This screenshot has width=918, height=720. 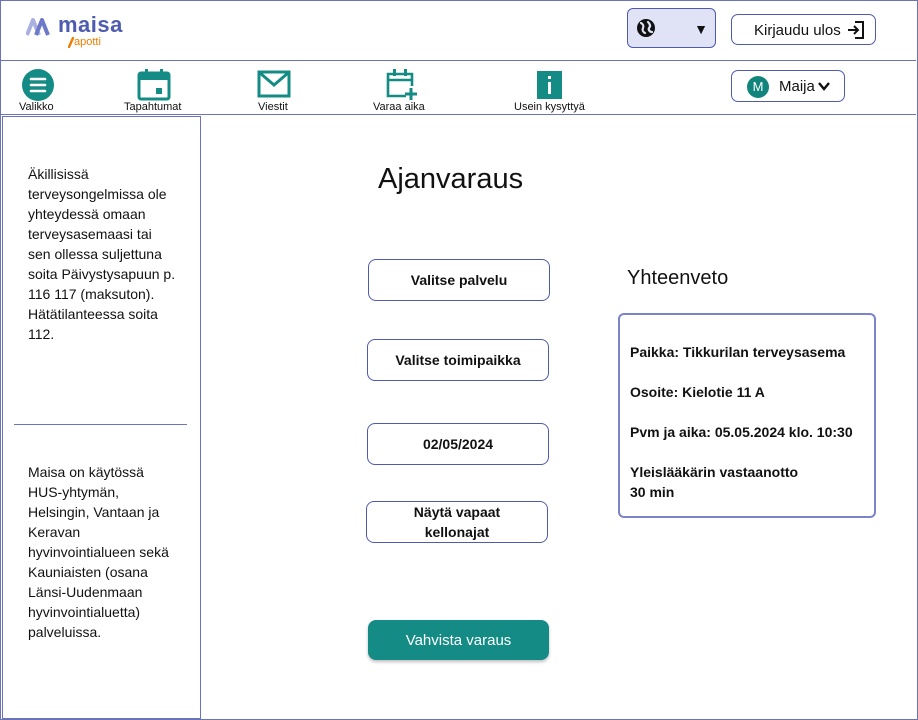 What do you see at coordinates (797, 86) in the screenshot?
I see `user-name: Maija` at bounding box center [797, 86].